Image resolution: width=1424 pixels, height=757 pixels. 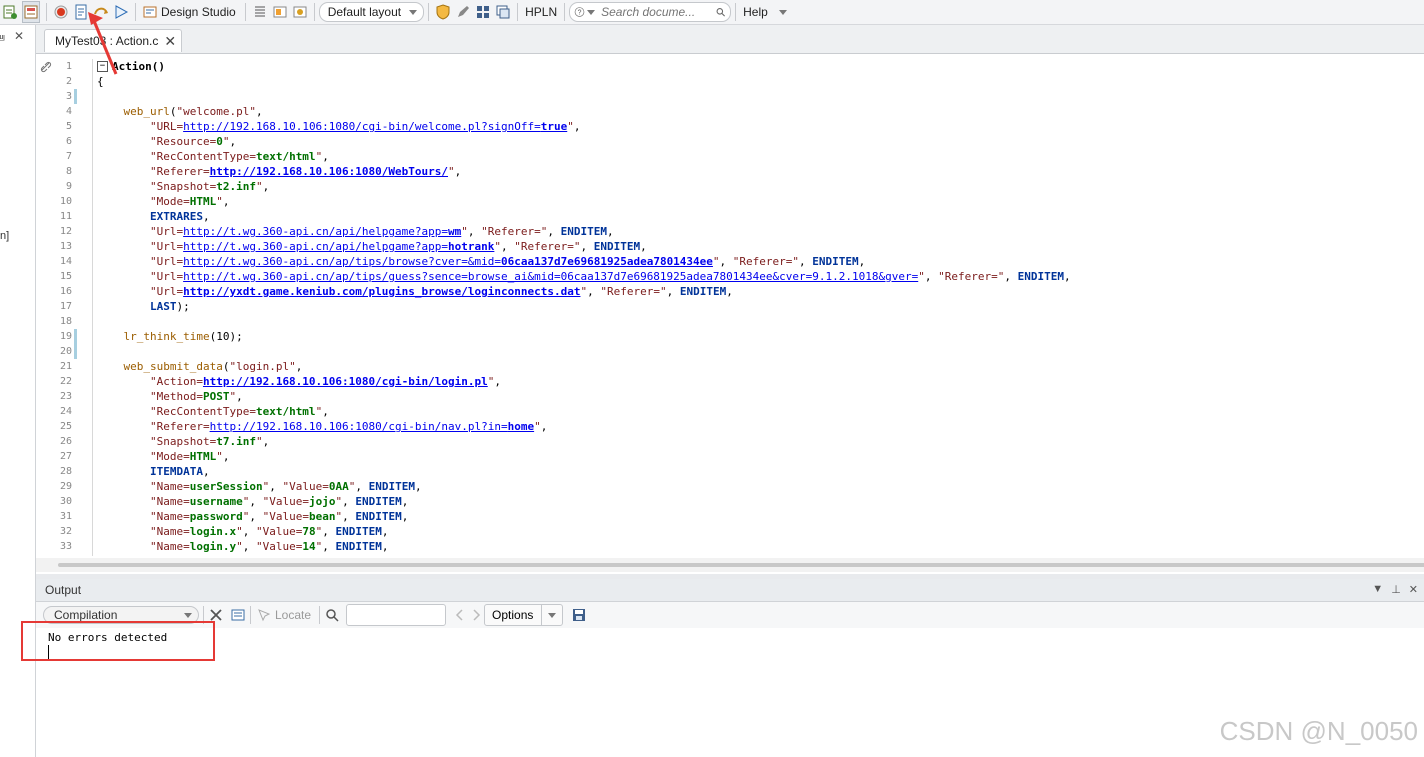 I want to click on recent-scripts-icon, so click(x=31, y=12).